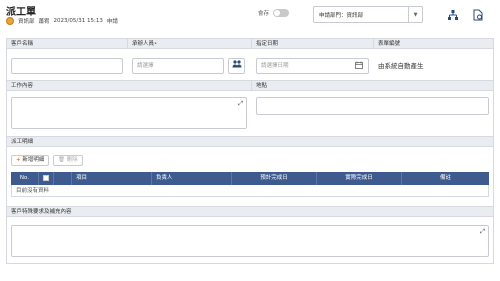 The width and height of the screenshot is (500, 281). I want to click on toggle-label: 會存, so click(264, 14).